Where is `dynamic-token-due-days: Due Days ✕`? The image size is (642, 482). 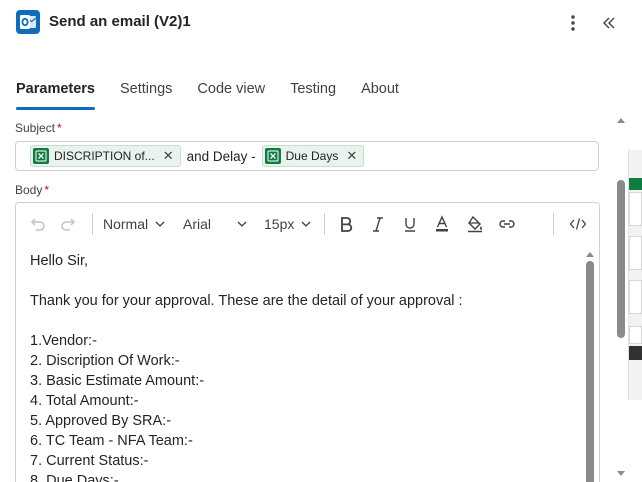 dynamic-token-due-days: Due Days ✕ is located at coordinates (313, 156).